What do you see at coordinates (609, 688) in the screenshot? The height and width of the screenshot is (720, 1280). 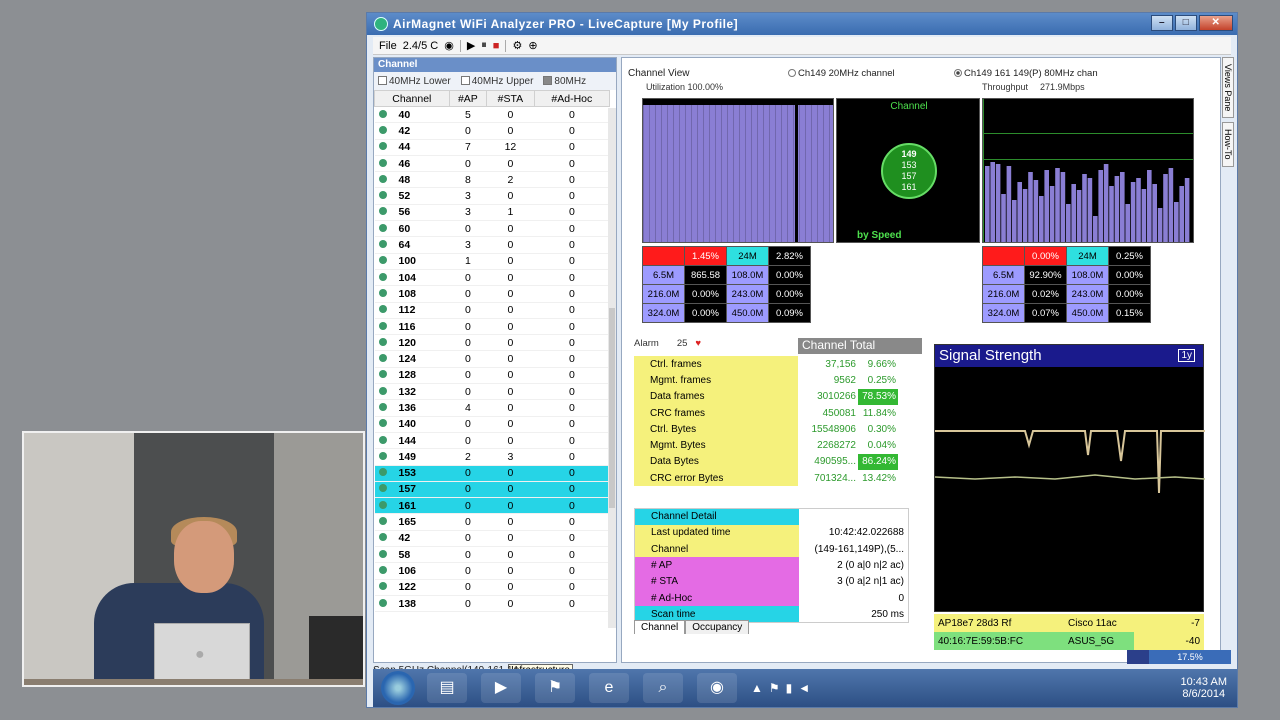 I see `browser-icon: e` at bounding box center [609, 688].